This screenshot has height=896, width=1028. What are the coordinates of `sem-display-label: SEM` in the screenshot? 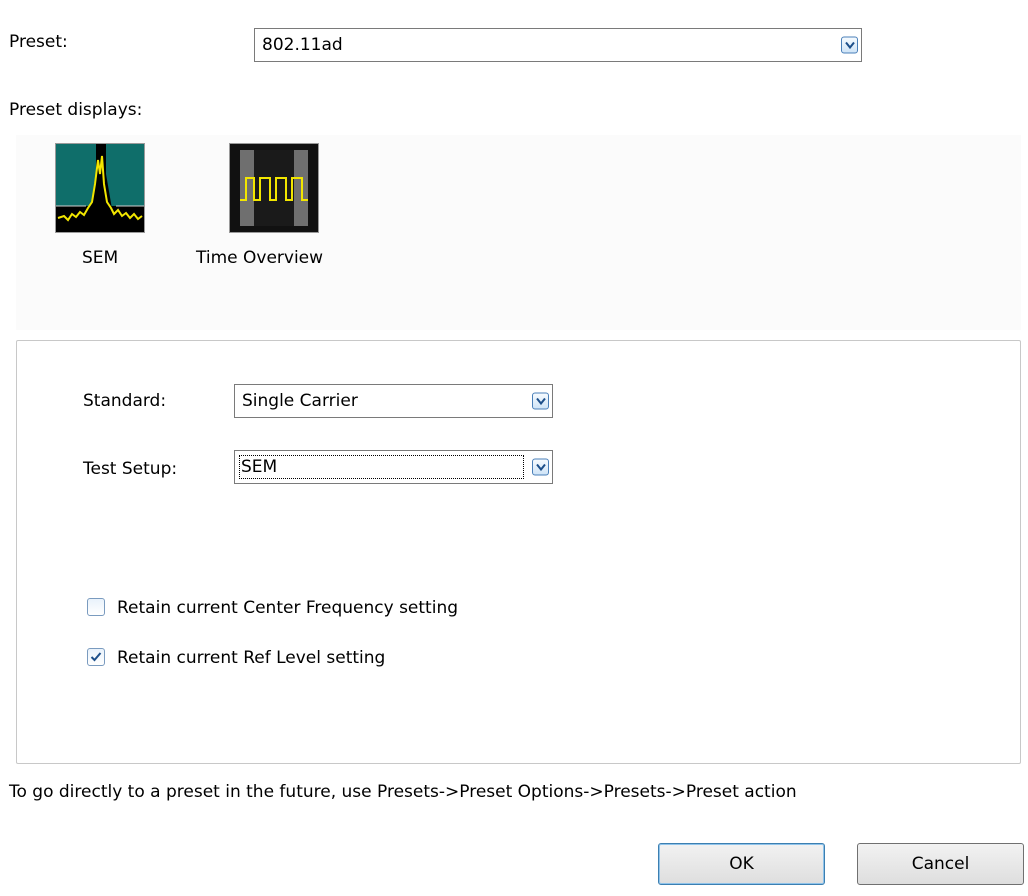 It's located at (100, 258).